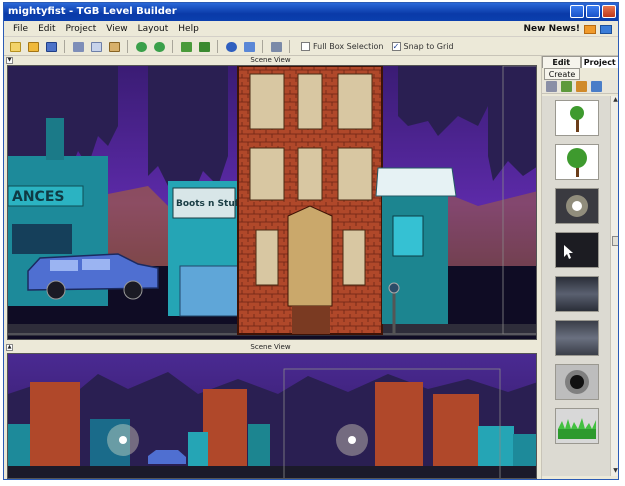 This screenshot has width=625, height=486. Describe the element at coordinates (609, 11) in the screenshot. I see `close-button` at that location.